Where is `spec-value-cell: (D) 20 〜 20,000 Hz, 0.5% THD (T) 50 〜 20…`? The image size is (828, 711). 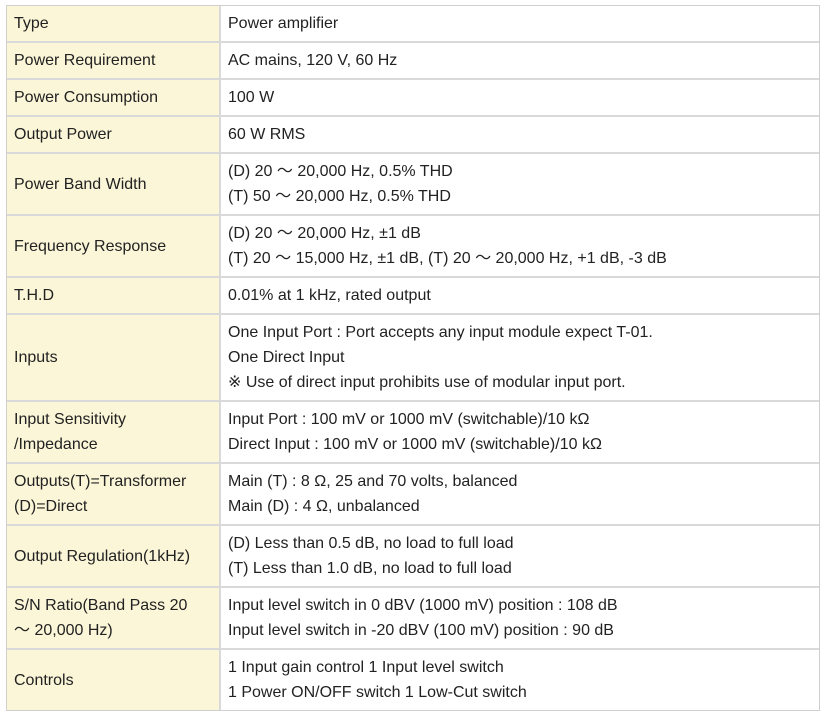 spec-value-cell: (D) 20 〜 20,000 Hz, 0.5% THD (T) 50 〜 20… is located at coordinates (520, 185).